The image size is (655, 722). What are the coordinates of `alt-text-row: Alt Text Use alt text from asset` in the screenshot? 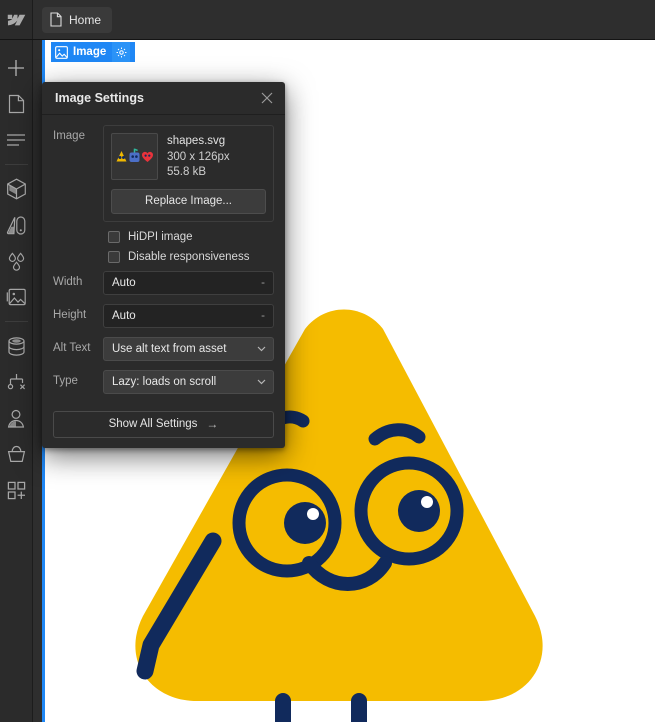 It's located at (163, 348).